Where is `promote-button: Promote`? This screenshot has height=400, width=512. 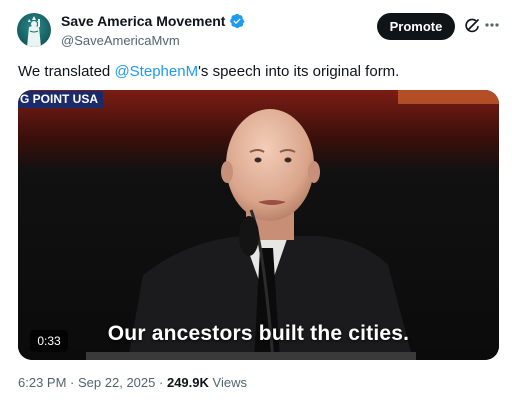
promote-button: Promote is located at coordinates (416, 26).